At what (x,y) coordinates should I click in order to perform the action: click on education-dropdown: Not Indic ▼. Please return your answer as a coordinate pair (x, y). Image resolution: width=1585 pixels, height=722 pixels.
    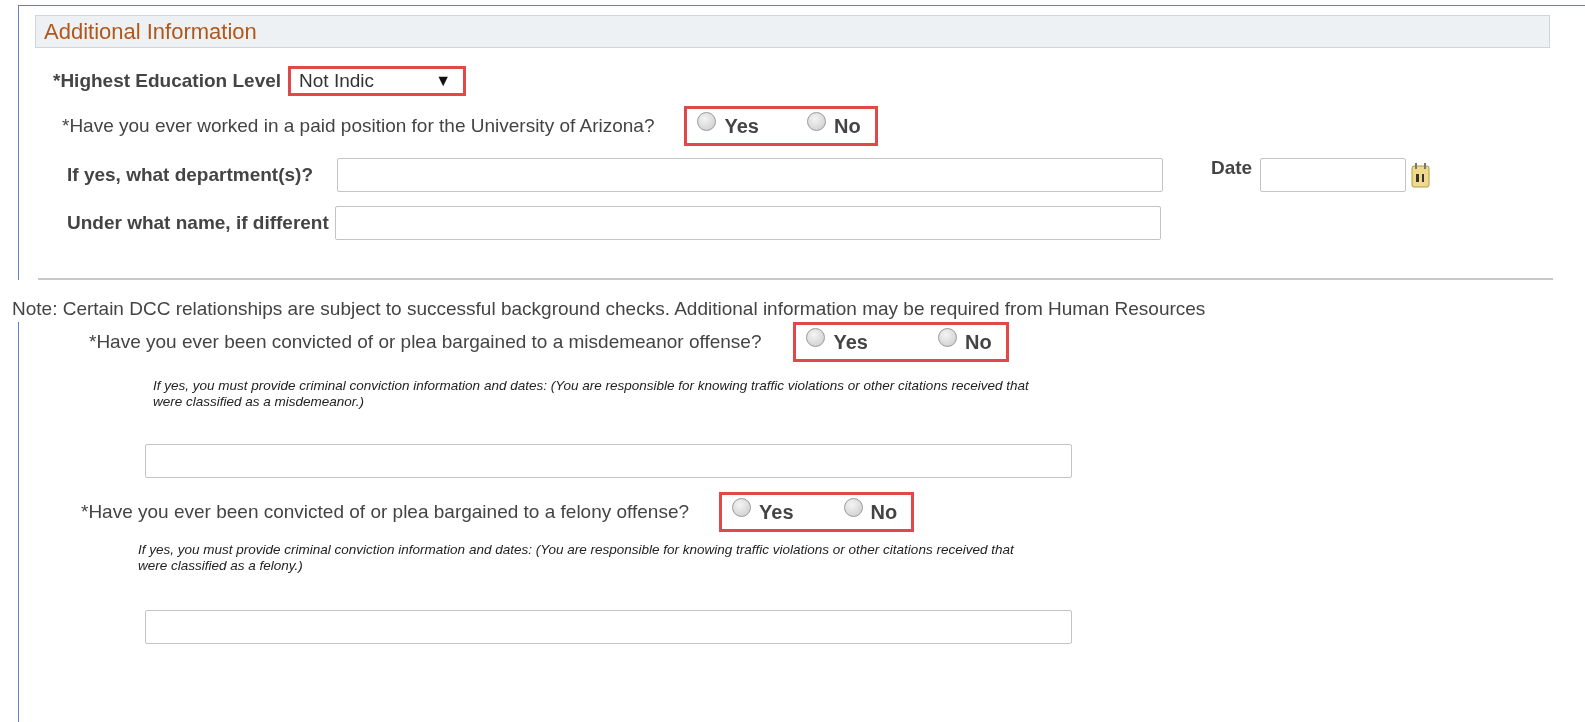
    Looking at the image, I should click on (377, 81).